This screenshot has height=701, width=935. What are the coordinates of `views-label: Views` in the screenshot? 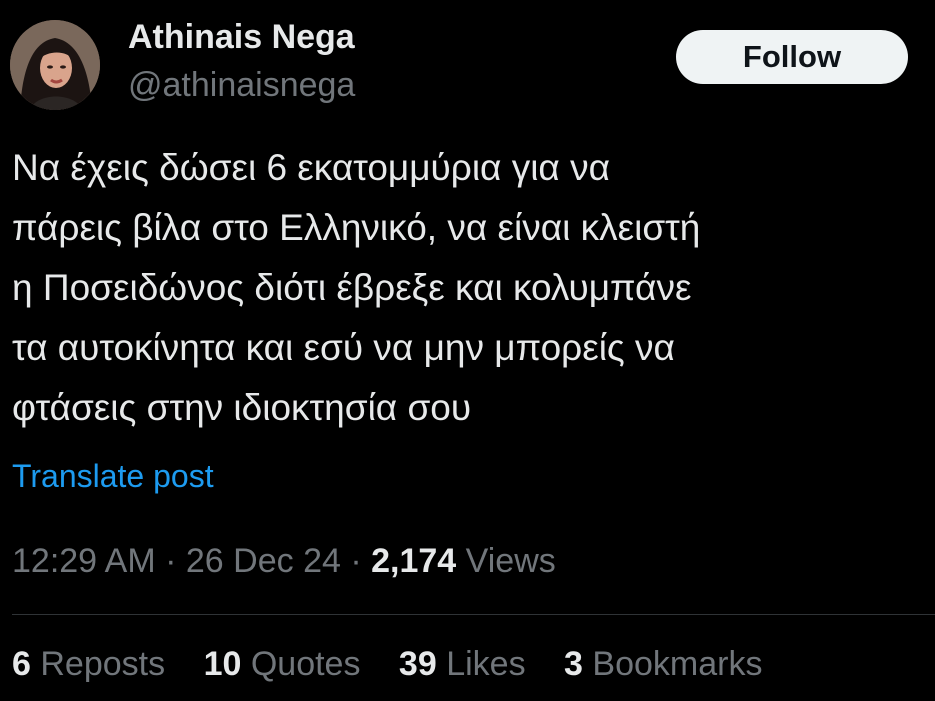 It's located at (510, 561).